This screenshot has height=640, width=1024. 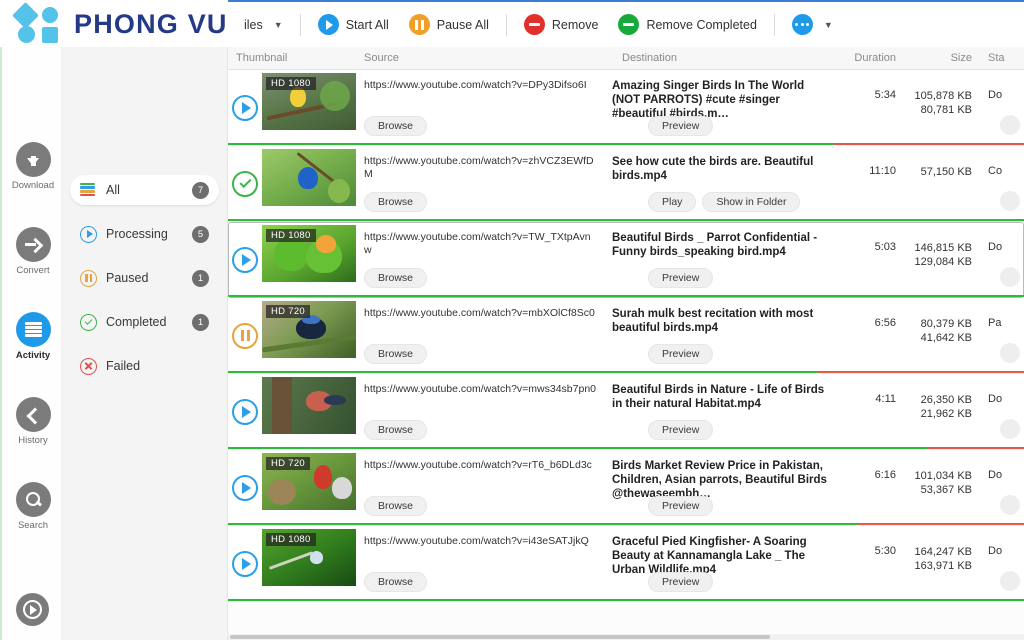 What do you see at coordinates (263, 25) in the screenshot?
I see `add-files-dropdown: iles ▼` at bounding box center [263, 25].